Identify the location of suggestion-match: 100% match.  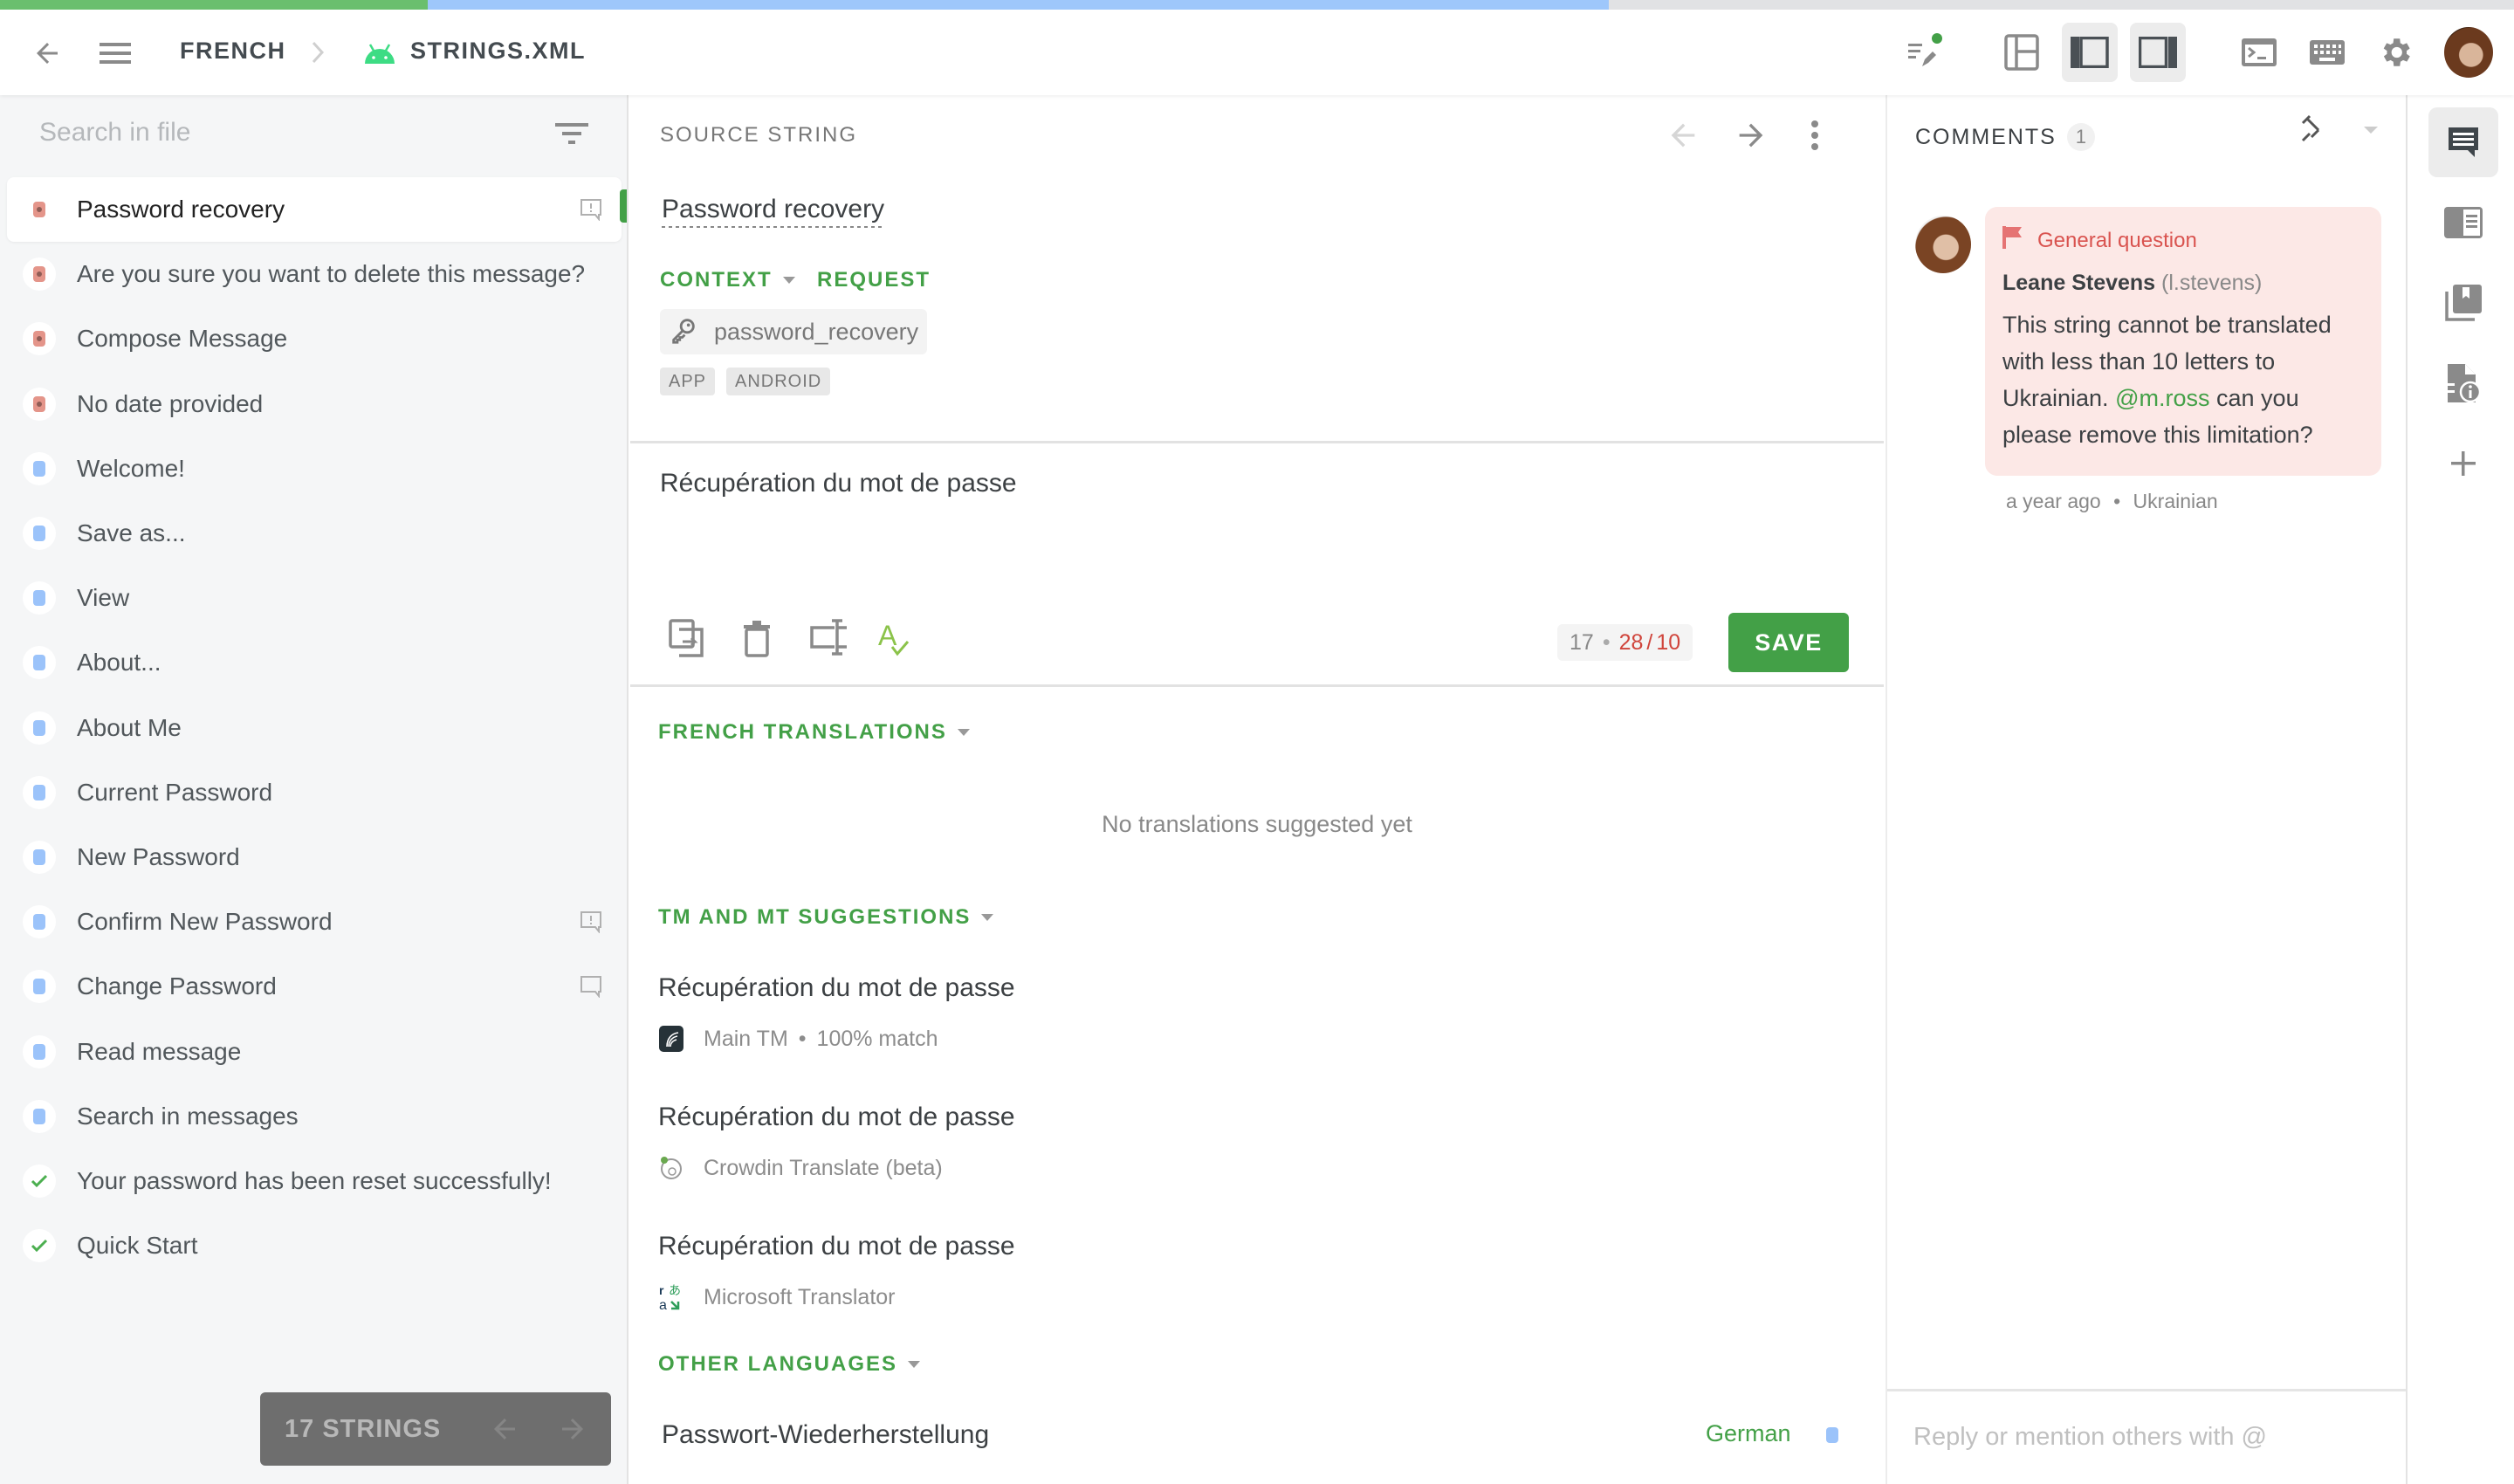
(877, 1039).